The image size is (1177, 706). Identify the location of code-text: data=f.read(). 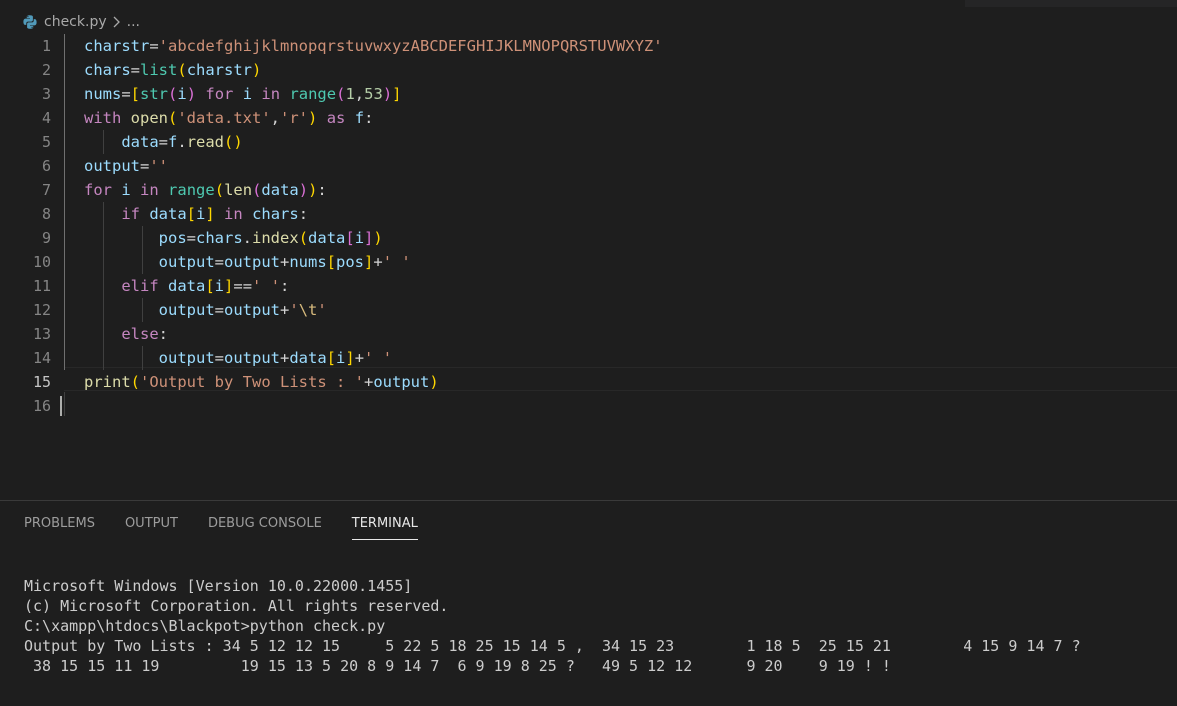
(163, 142).